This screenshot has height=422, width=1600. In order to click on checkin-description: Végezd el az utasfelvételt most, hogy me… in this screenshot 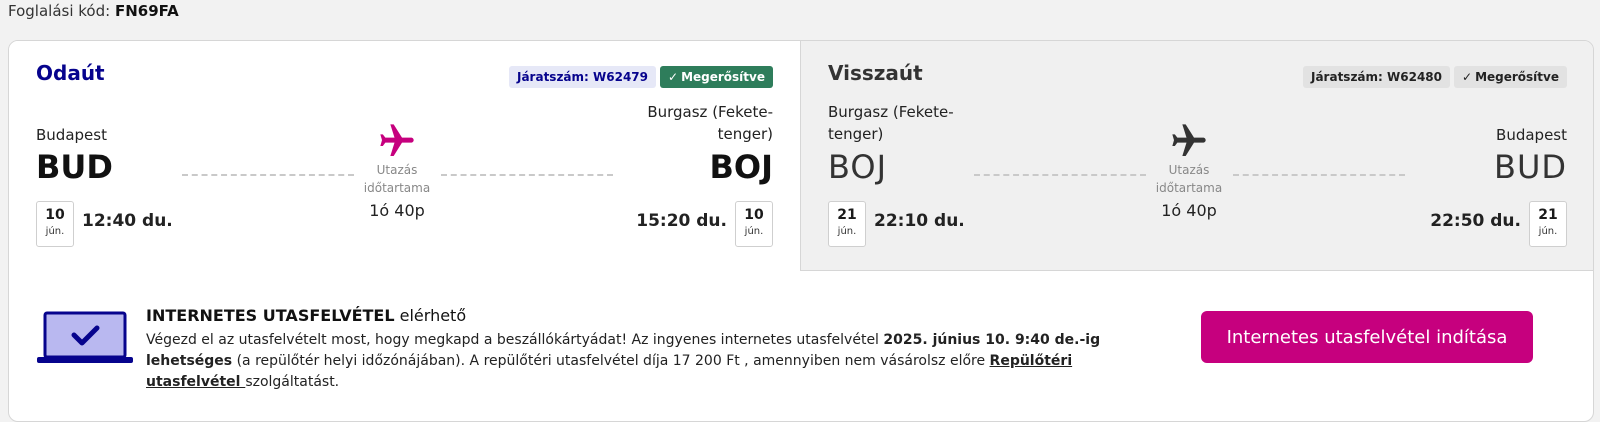, I will do `click(651, 361)`.